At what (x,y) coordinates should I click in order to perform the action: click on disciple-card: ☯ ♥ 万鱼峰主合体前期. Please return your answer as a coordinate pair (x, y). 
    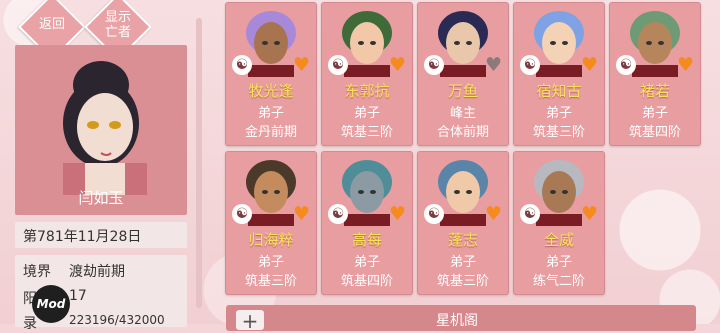
    Looking at the image, I should click on (463, 74).